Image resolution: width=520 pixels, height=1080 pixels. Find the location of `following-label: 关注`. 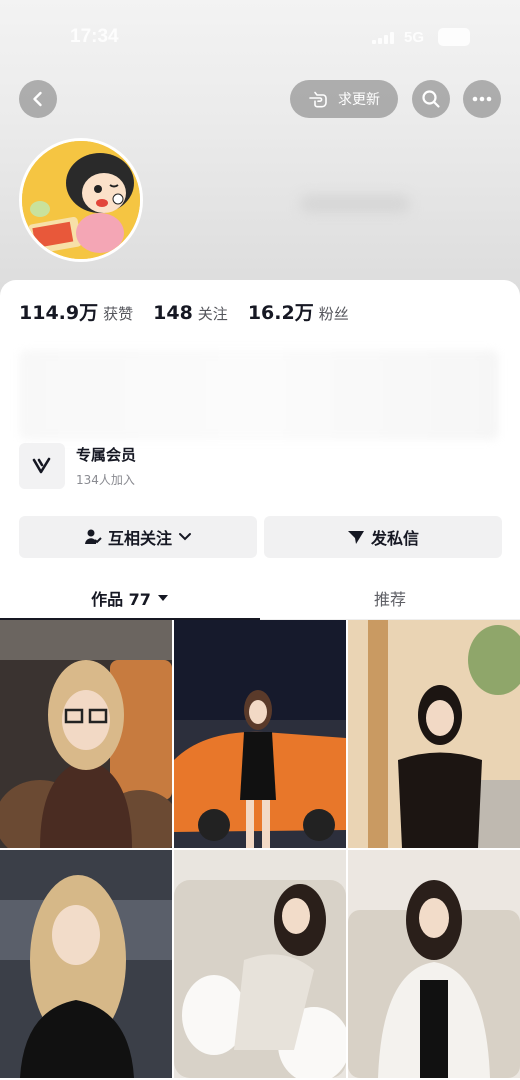

following-label: 关注 is located at coordinates (212, 314).